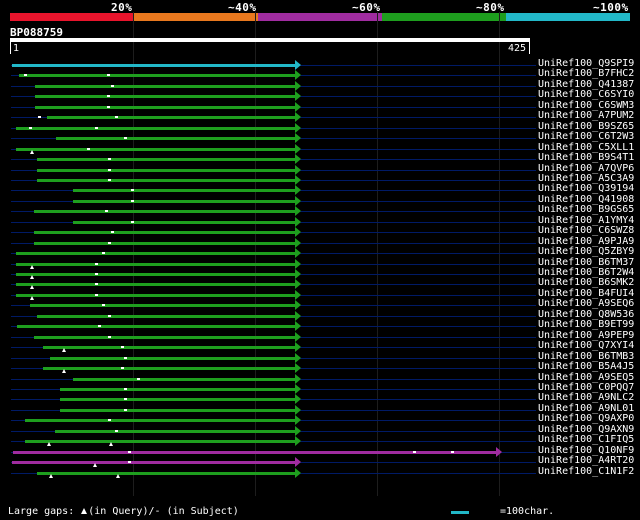 This screenshot has width=640, height=520. I want to click on hit-row: UniRef100_B9S4T1, so click(317, 158).